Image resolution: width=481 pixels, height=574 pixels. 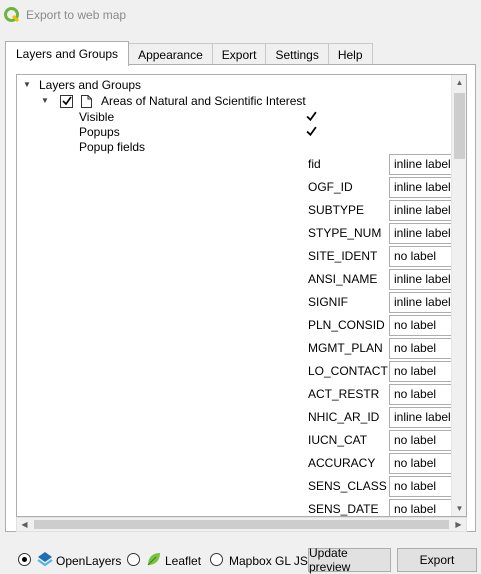 What do you see at coordinates (458, 295) in the screenshot?
I see `vertical-scrollbar: ▲ ▼` at bounding box center [458, 295].